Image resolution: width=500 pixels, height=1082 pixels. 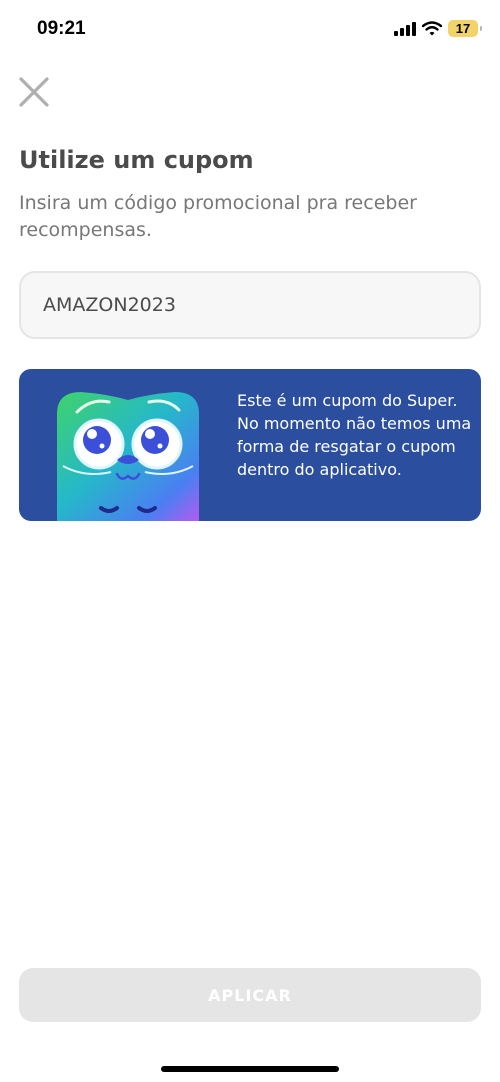 What do you see at coordinates (405, 28) in the screenshot?
I see `cellular-signal-icon` at bounding box center [405, 28].